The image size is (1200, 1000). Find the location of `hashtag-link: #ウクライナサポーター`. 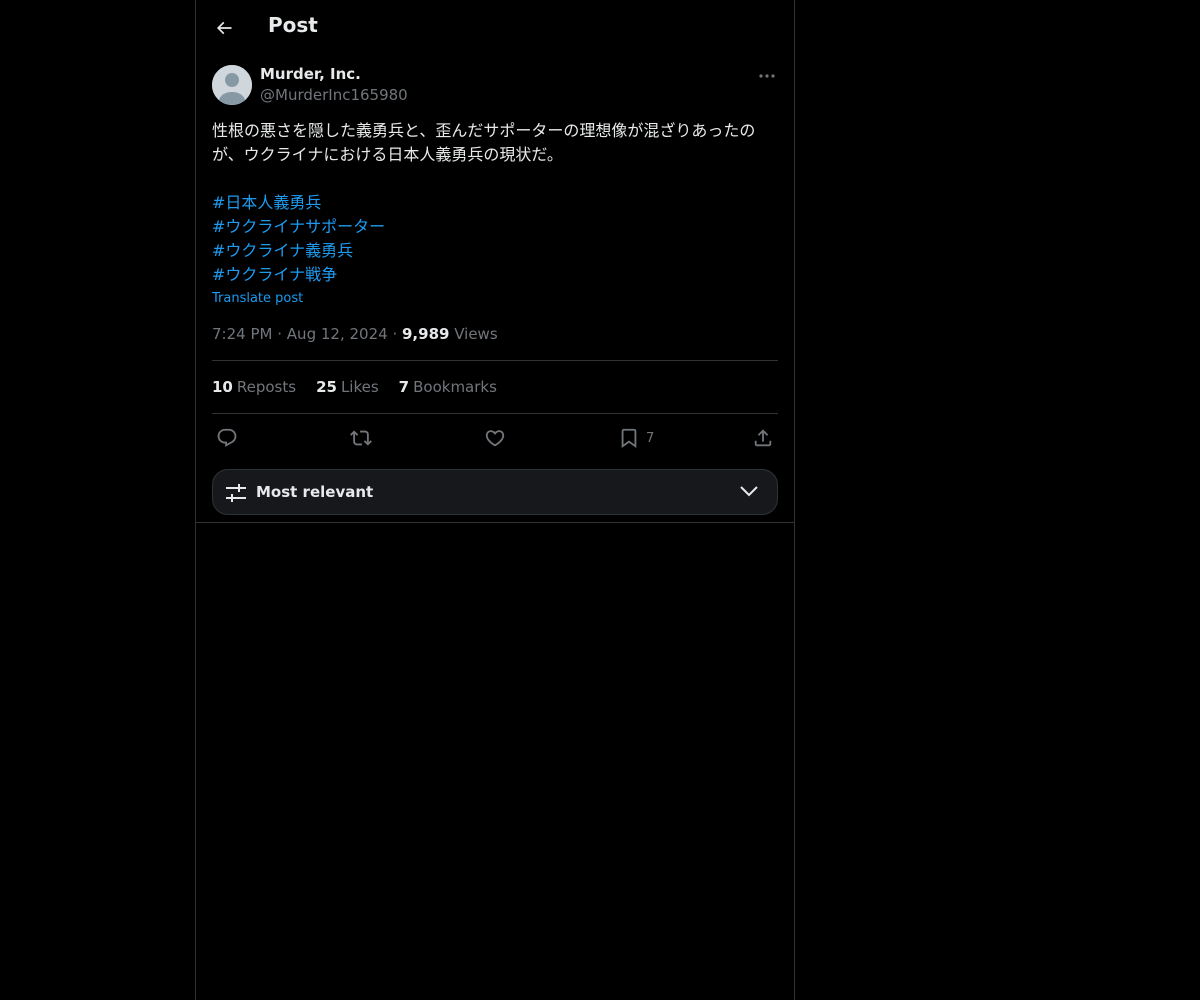

hashtag-link: #ウクライナサポーター is located at coordinates (495, 227).